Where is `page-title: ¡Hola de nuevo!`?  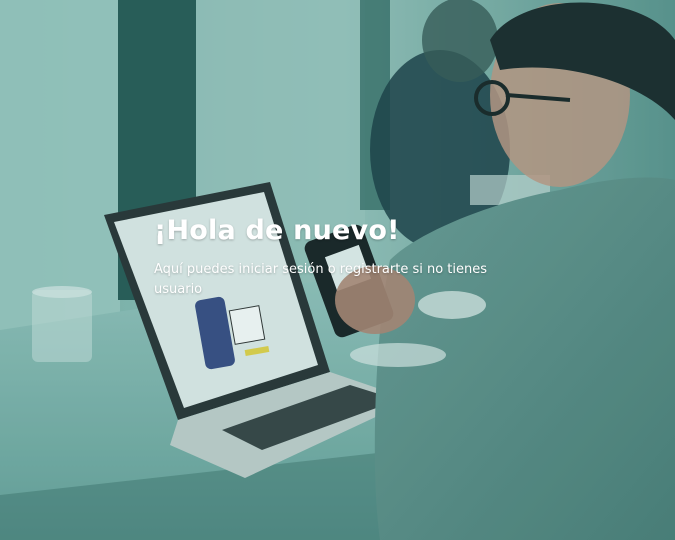 page-title: ¡Hola de nuevo! is located at coordinates (277, 230).